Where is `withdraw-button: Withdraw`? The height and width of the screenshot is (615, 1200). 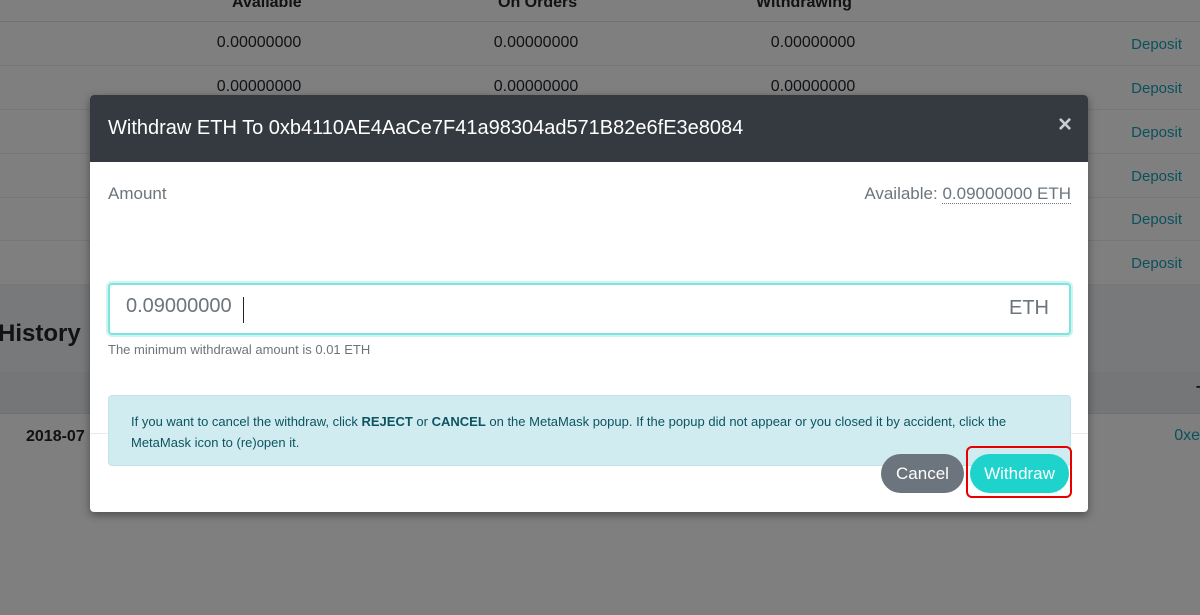 withdraw-button: Withdraw is located at coordinates (1019, 473).